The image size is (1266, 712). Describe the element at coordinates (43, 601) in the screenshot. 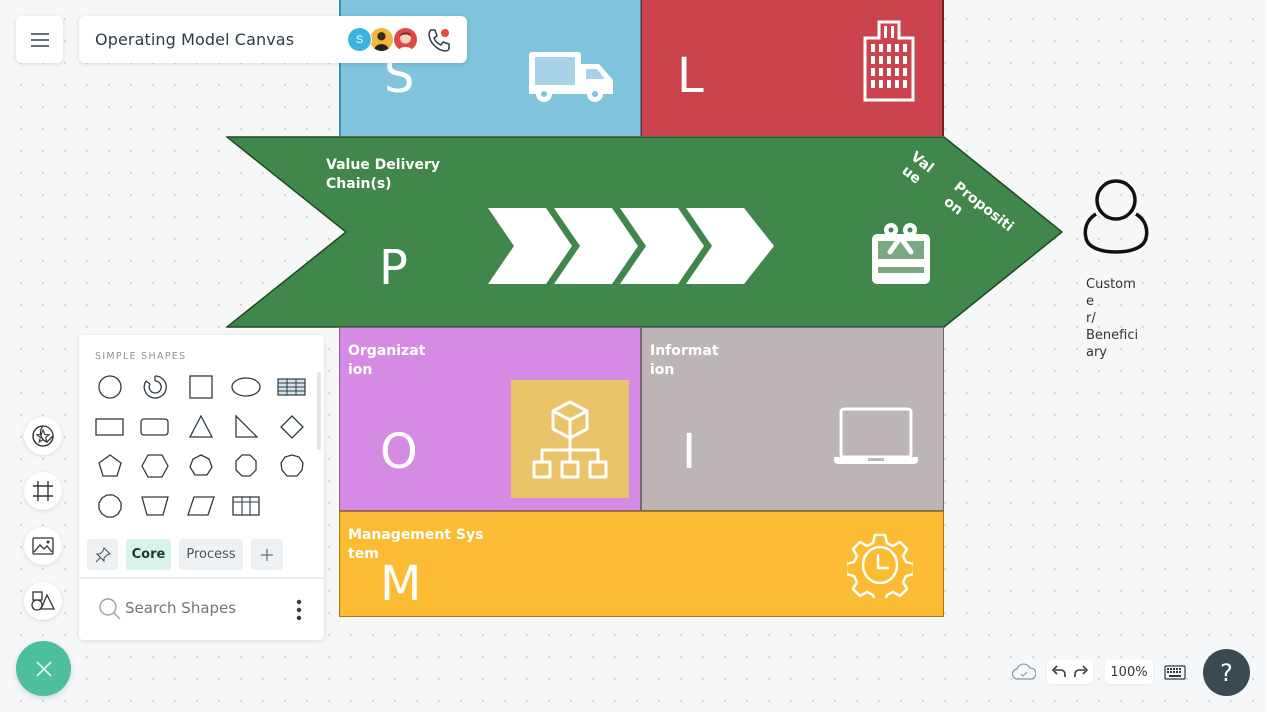

I see `shapes-button` at that location.